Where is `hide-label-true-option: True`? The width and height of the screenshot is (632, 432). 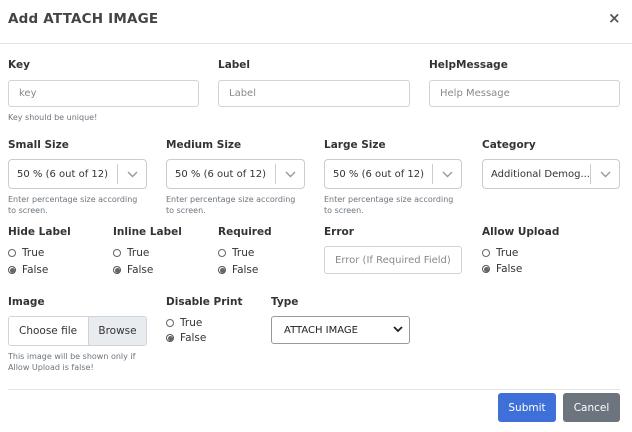
hide-label-true-option: True is located at coordinates (26, 253).